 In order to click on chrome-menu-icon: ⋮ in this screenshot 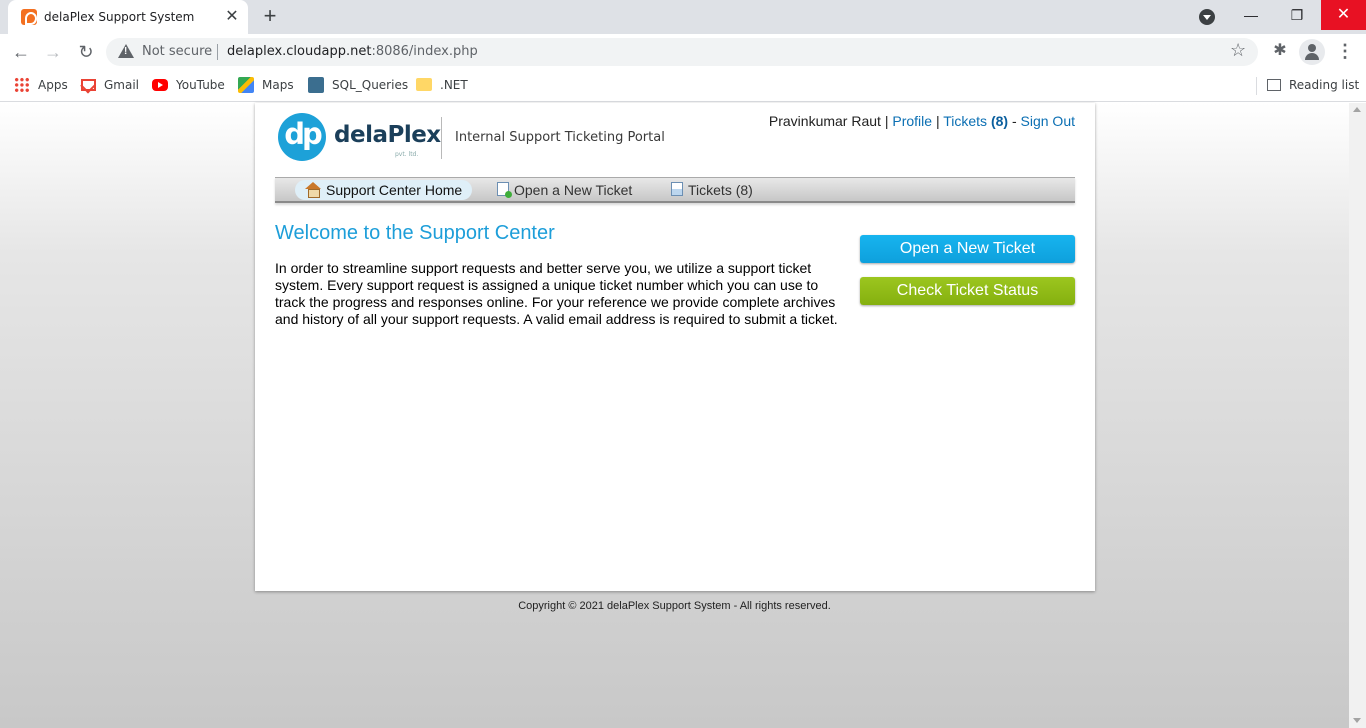, I will do `click(1345, 52)`.